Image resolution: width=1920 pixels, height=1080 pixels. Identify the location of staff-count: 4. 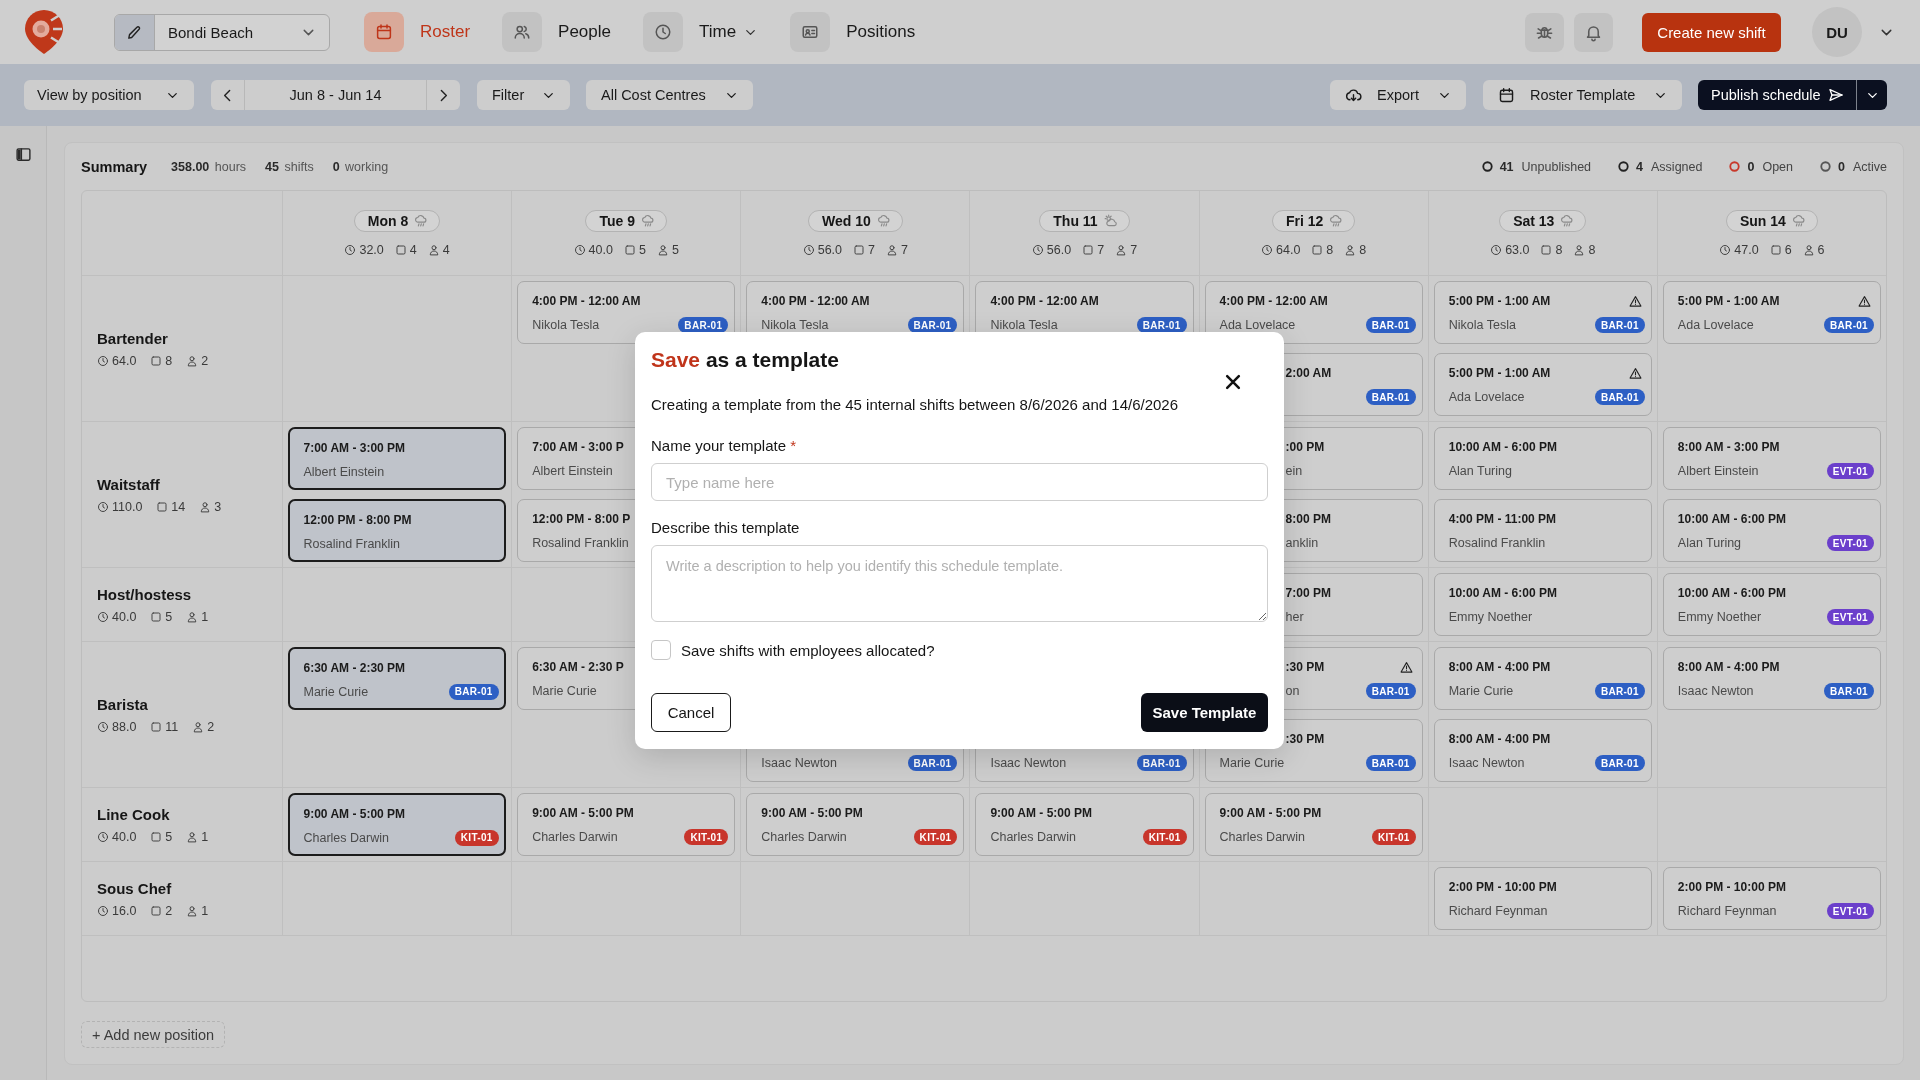
(446, 250).